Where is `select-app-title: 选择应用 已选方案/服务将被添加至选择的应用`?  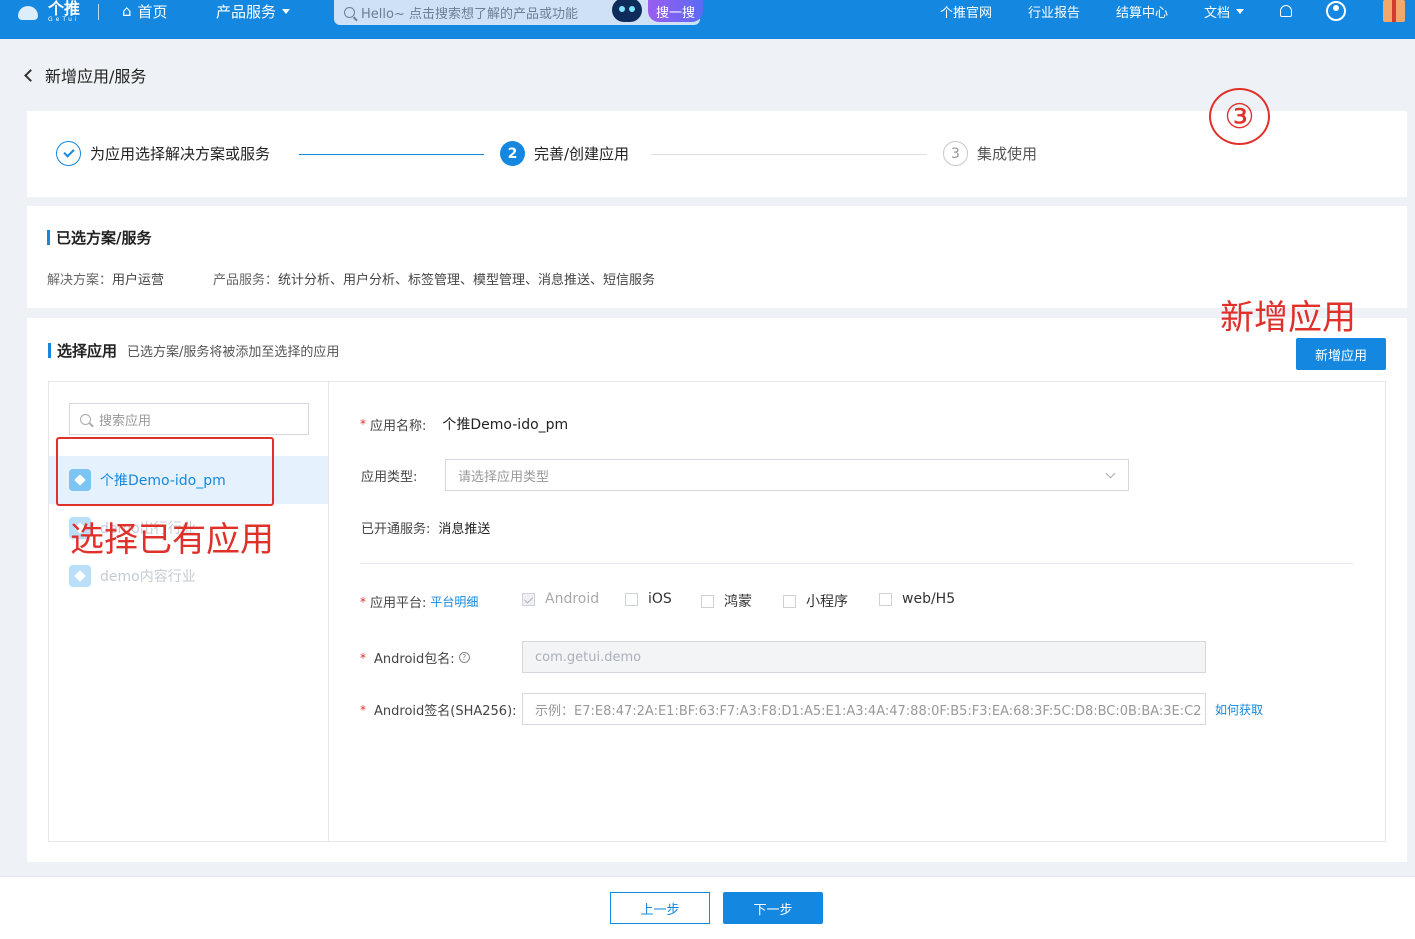 select-app-title: 选择应用 已选方案/服务将被添加至选择的应用 is located at coordinates (193, 350).